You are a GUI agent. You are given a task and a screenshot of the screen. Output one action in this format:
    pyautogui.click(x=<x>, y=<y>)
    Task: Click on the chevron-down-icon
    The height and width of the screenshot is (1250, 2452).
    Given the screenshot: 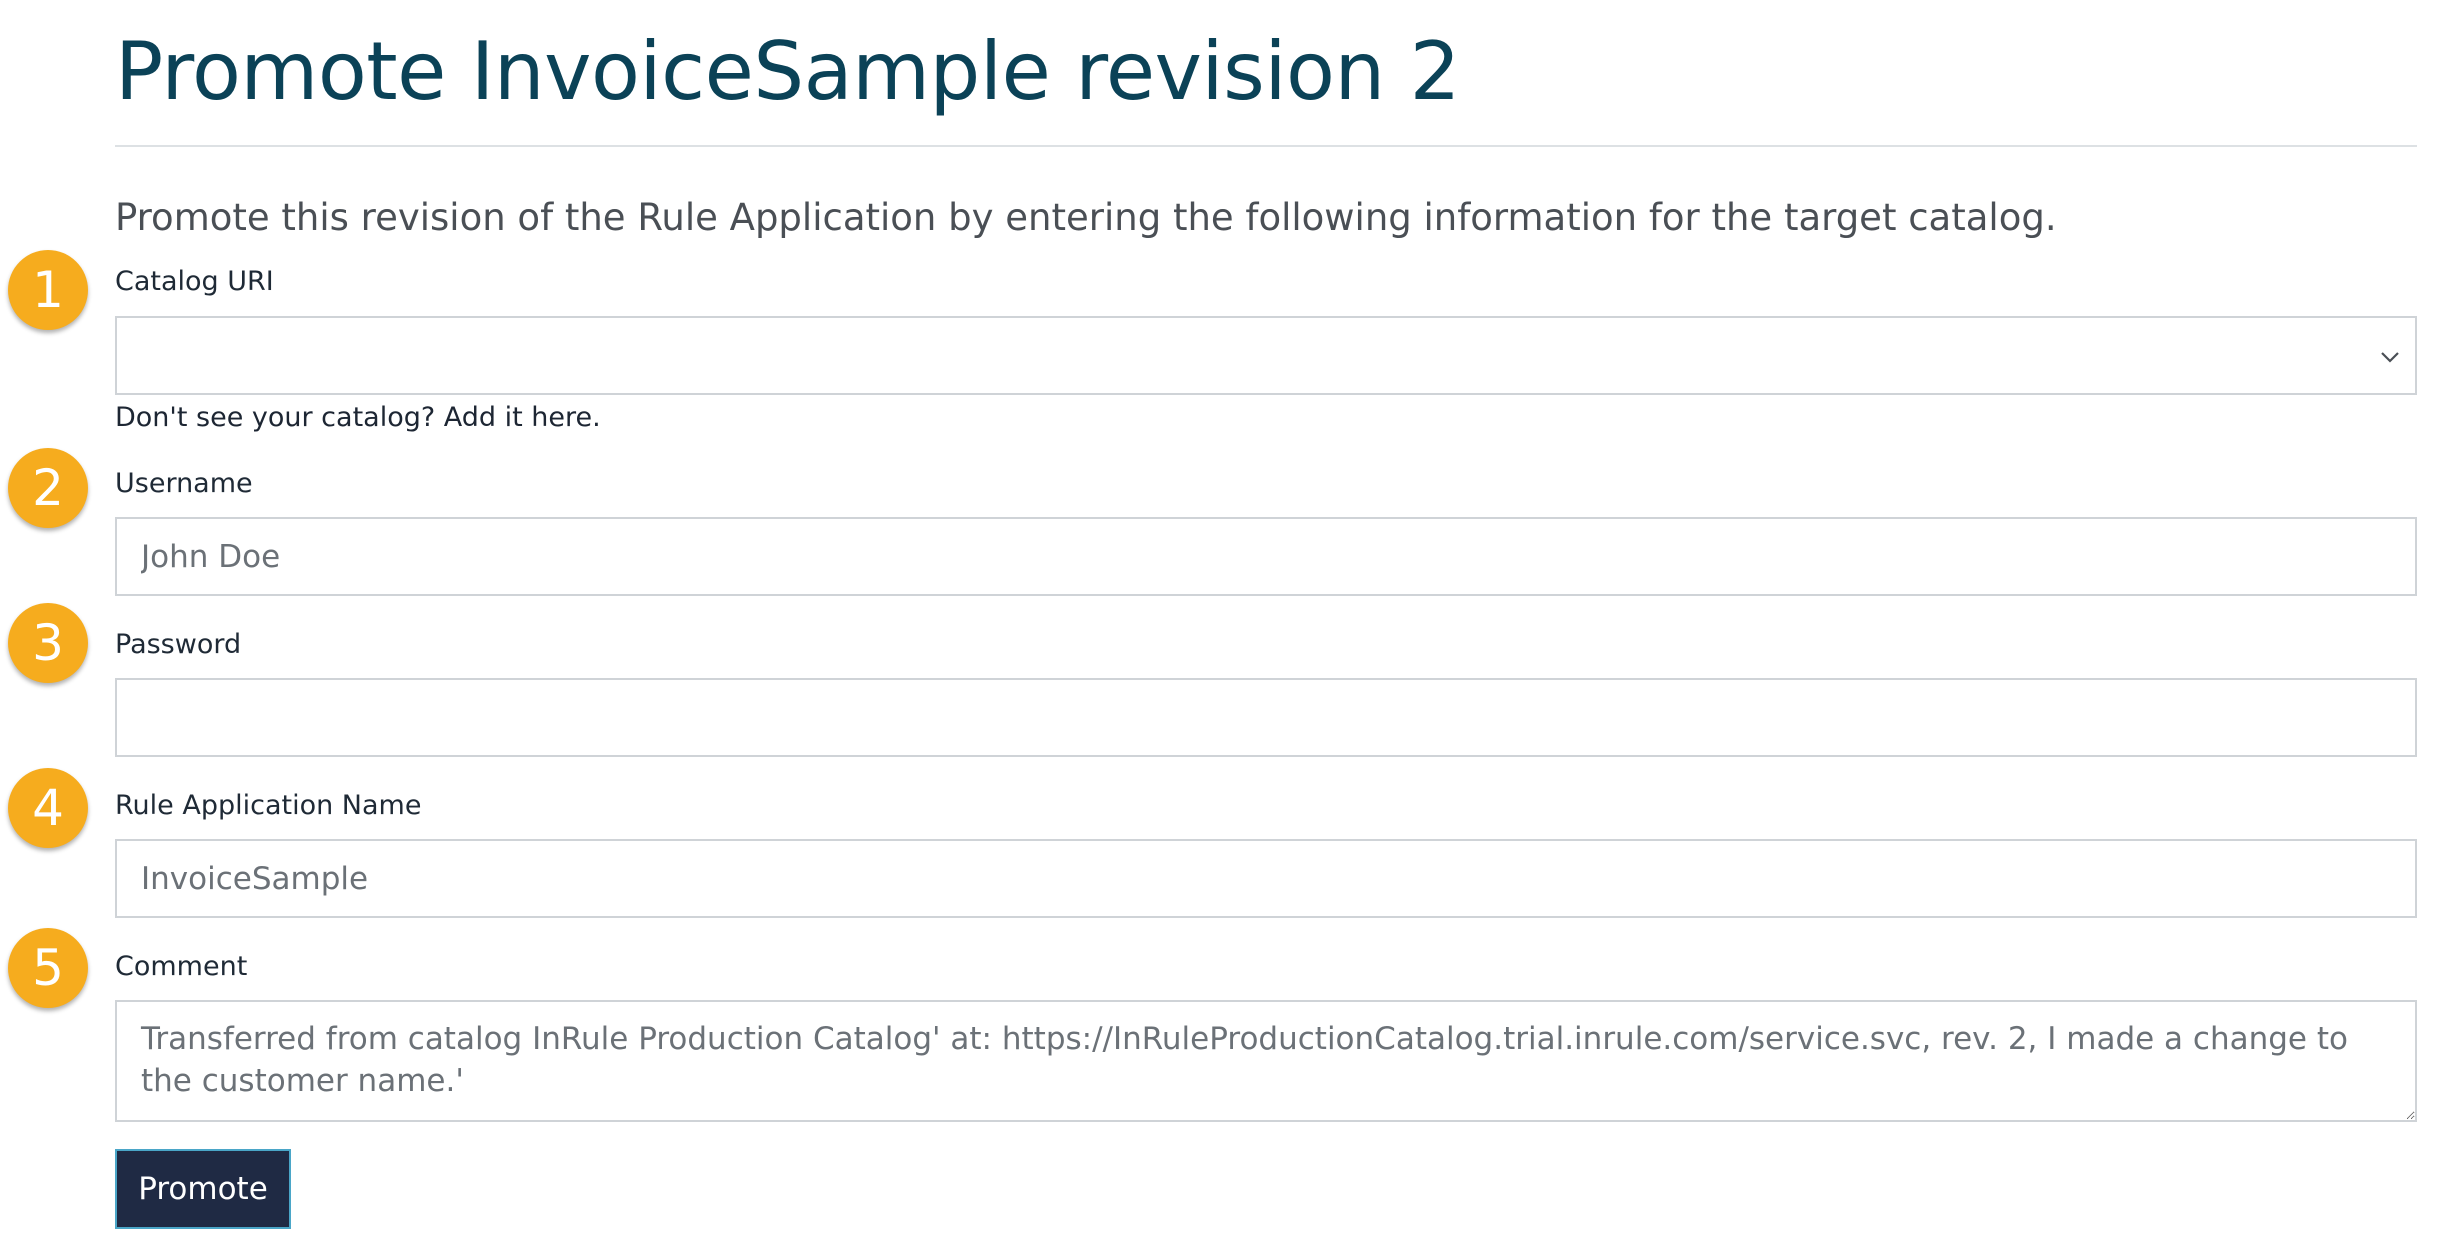 What is the action you would take?
    pyautogui.click(x=2390, y=357)
    